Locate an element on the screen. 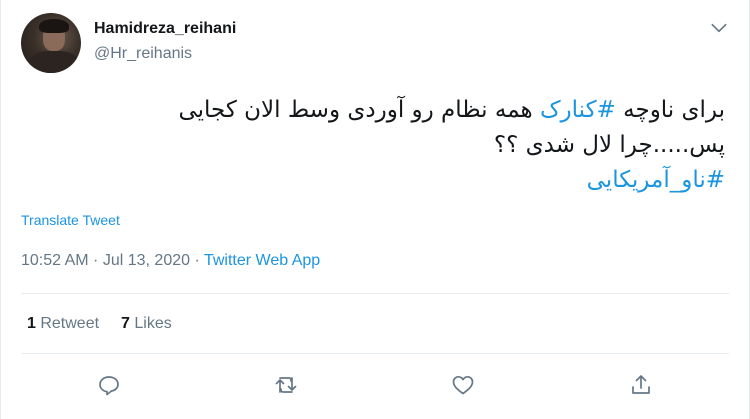  avatar-hair-shape is located at coordinates (54, 26).